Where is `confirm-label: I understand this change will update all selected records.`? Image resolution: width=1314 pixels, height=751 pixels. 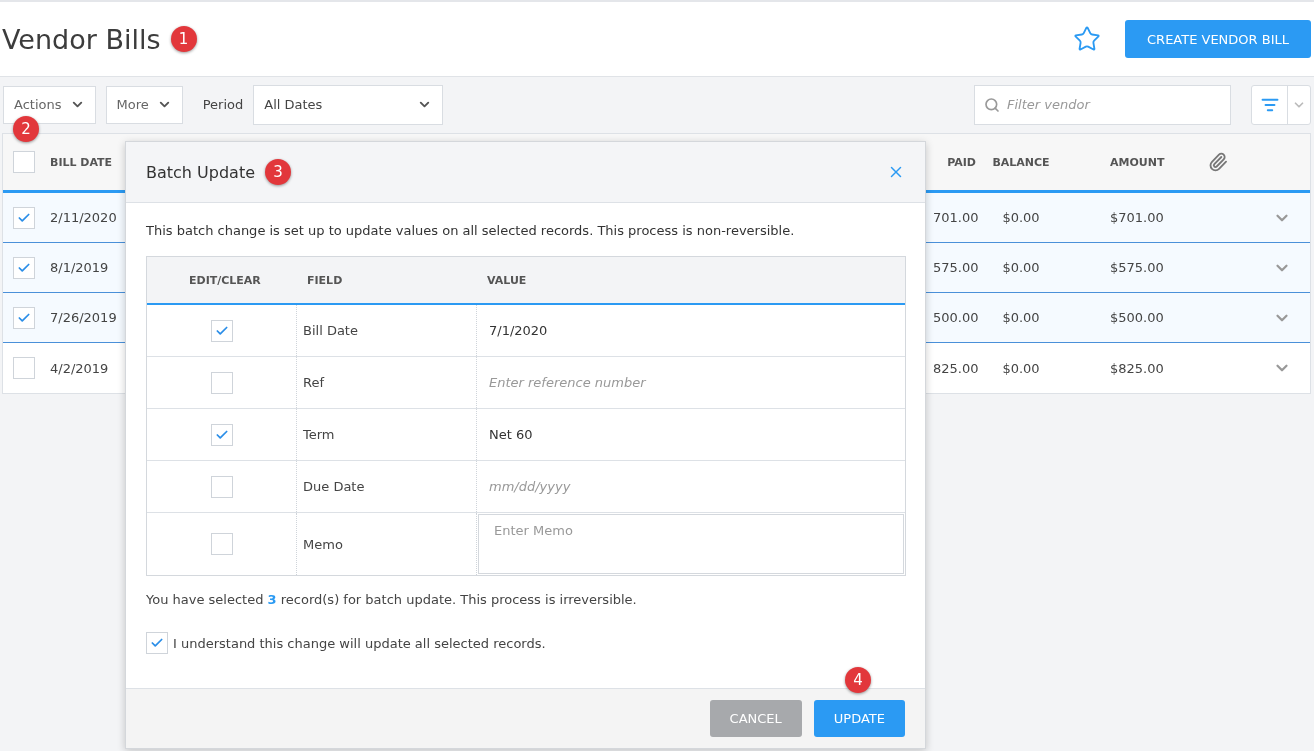
confirm-label: I understand this change will update all selected records. is located at coordinates (359, 643).